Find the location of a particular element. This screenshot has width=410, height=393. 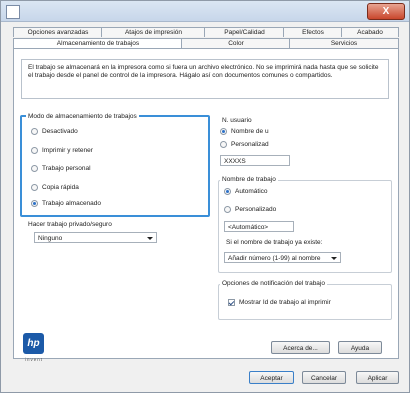

radio-nombre-automatico: Automático is located at coordinates (246, 191).